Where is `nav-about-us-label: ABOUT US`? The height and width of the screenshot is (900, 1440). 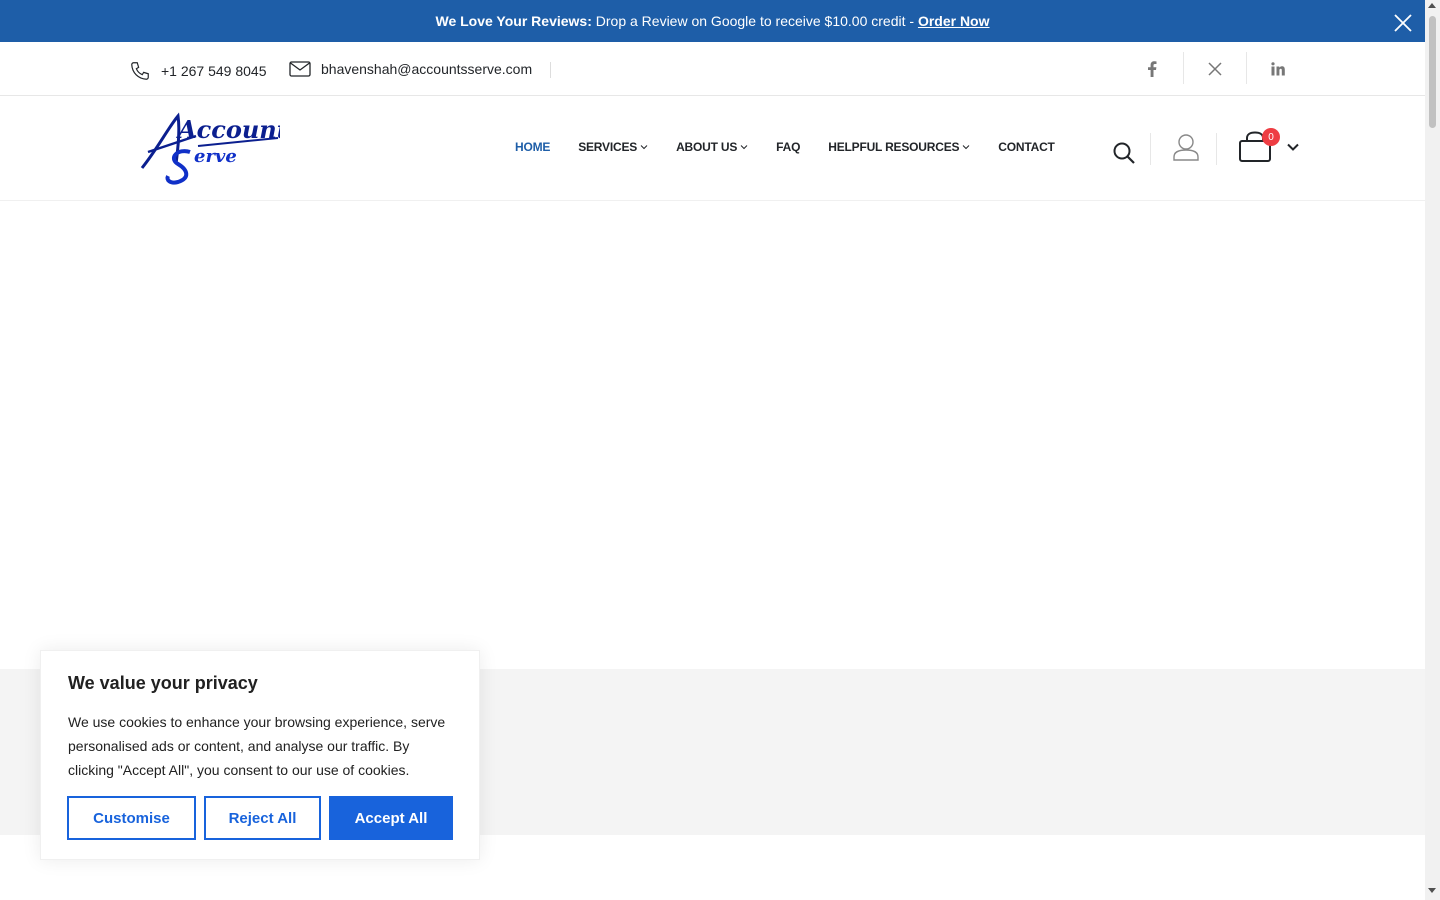 nav-about-us-label: ABOUT US is located at coordinates (707, 147).